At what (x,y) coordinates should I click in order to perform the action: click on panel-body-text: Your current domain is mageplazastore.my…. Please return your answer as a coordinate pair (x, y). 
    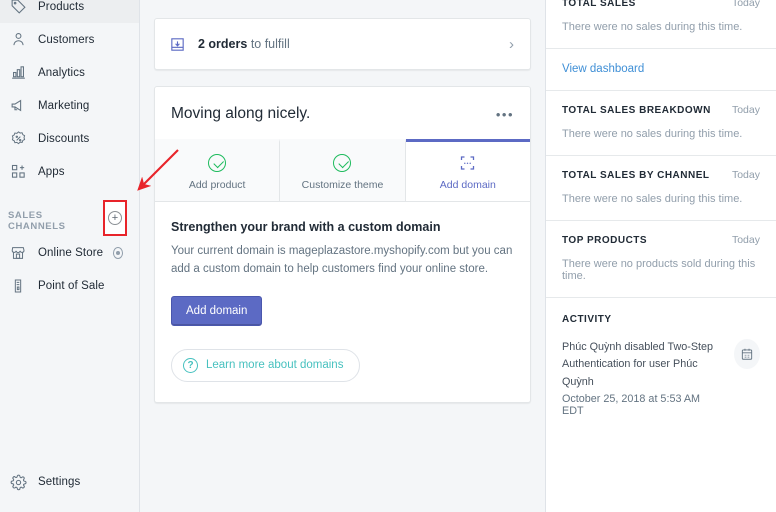
    Looking at the image, I should click on (342, 260).